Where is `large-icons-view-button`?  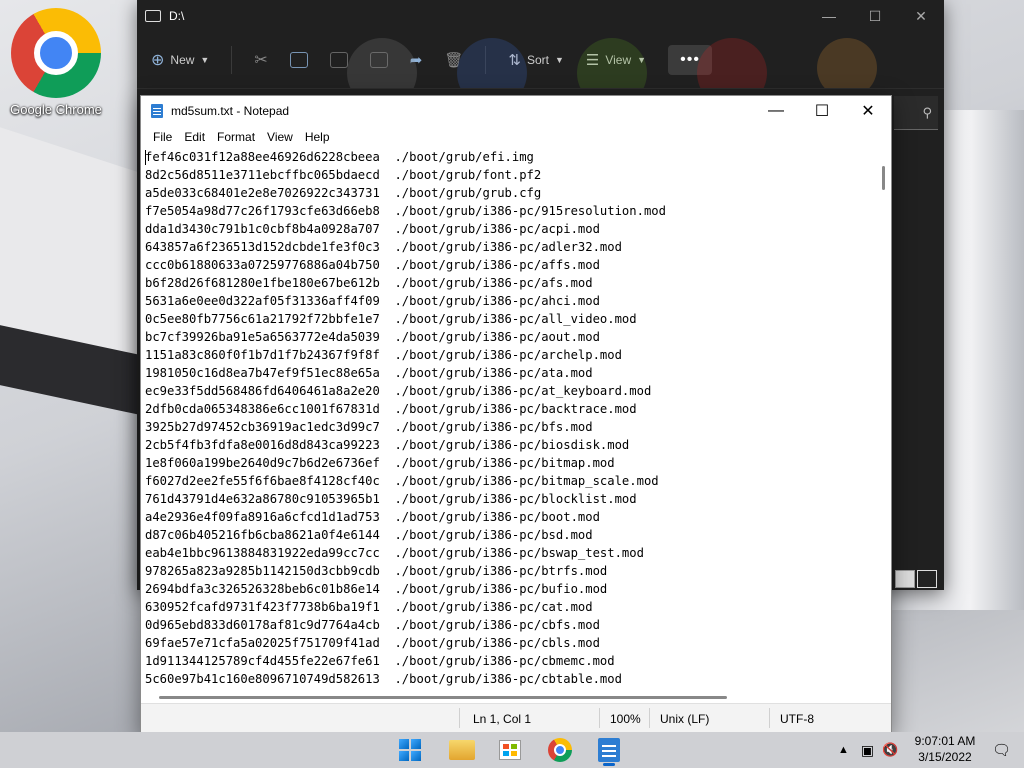 large-icons-view-button is located at coordinates (927, 579).